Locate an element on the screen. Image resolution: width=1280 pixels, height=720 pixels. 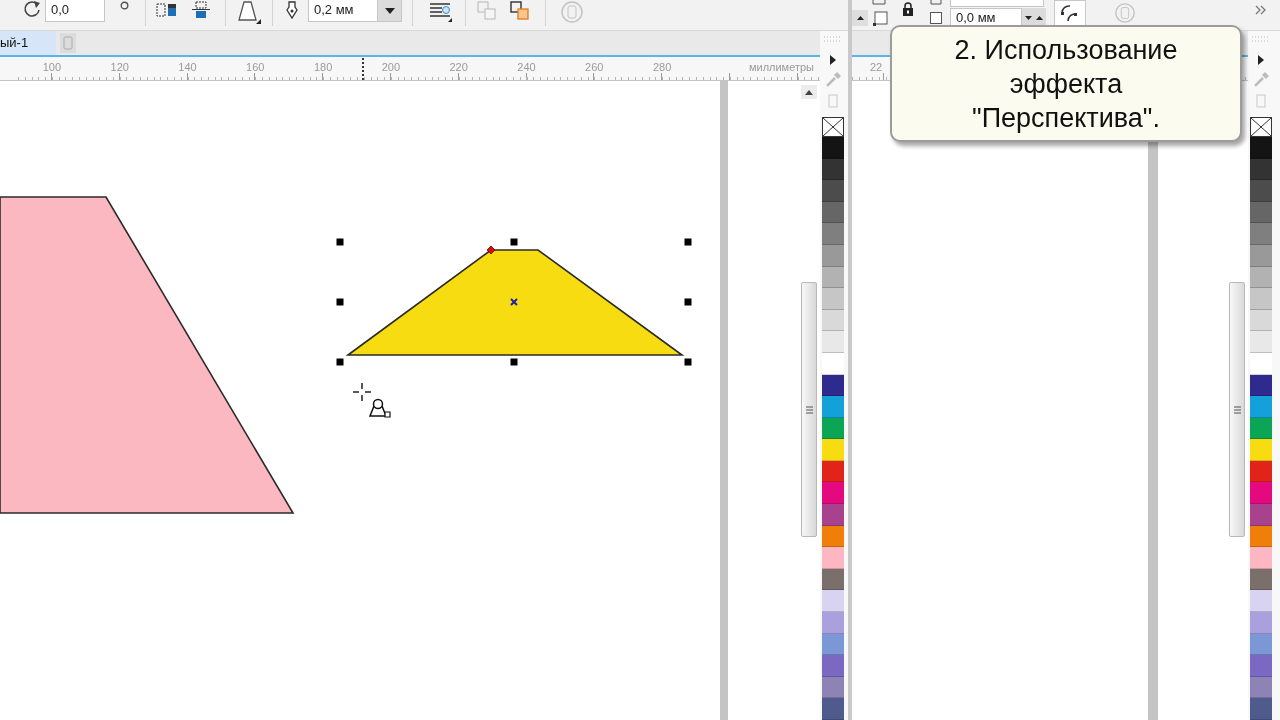
mirror-horizontal-icon is located at coordinates (167, 10).